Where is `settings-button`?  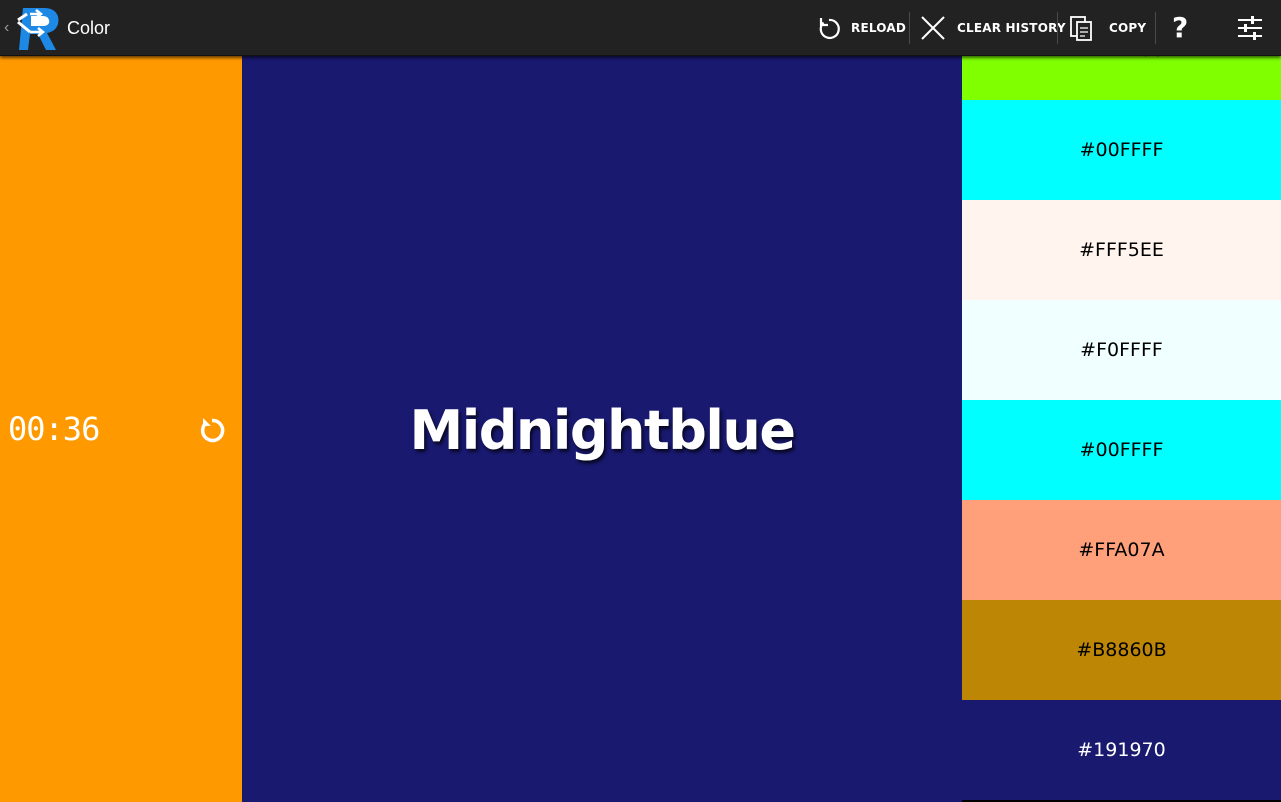 settings-button is located at coordinates (1250, 28).